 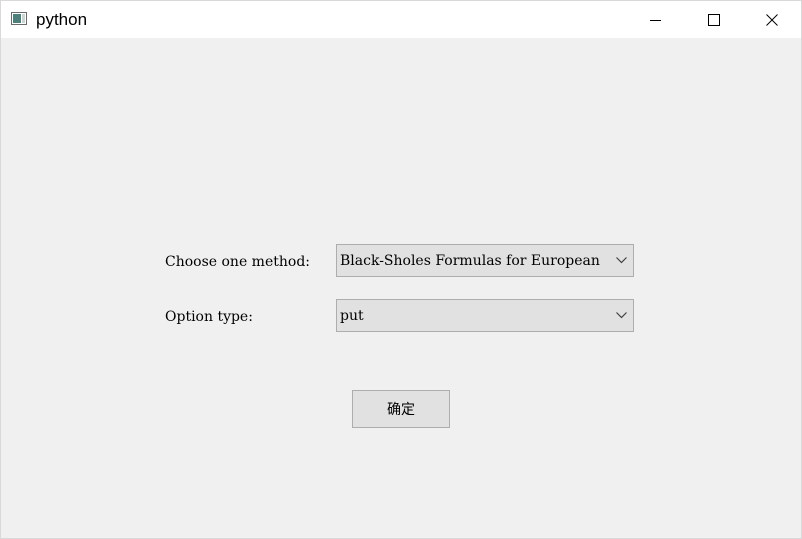 I want to click on minimize-button, so click(x=656, y=19).